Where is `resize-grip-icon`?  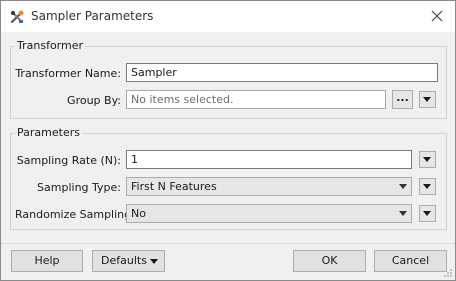
resize-grip-icon is located at coordinates (448, 273).